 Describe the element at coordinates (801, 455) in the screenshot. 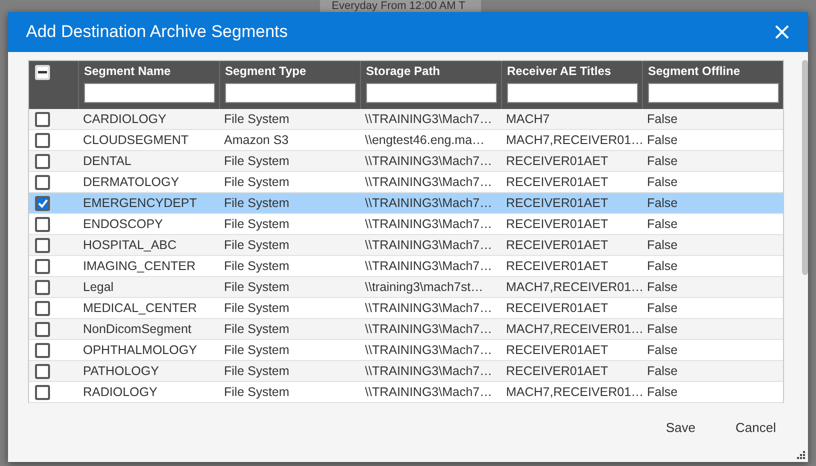

I see `resize-grip-icon` at that location.